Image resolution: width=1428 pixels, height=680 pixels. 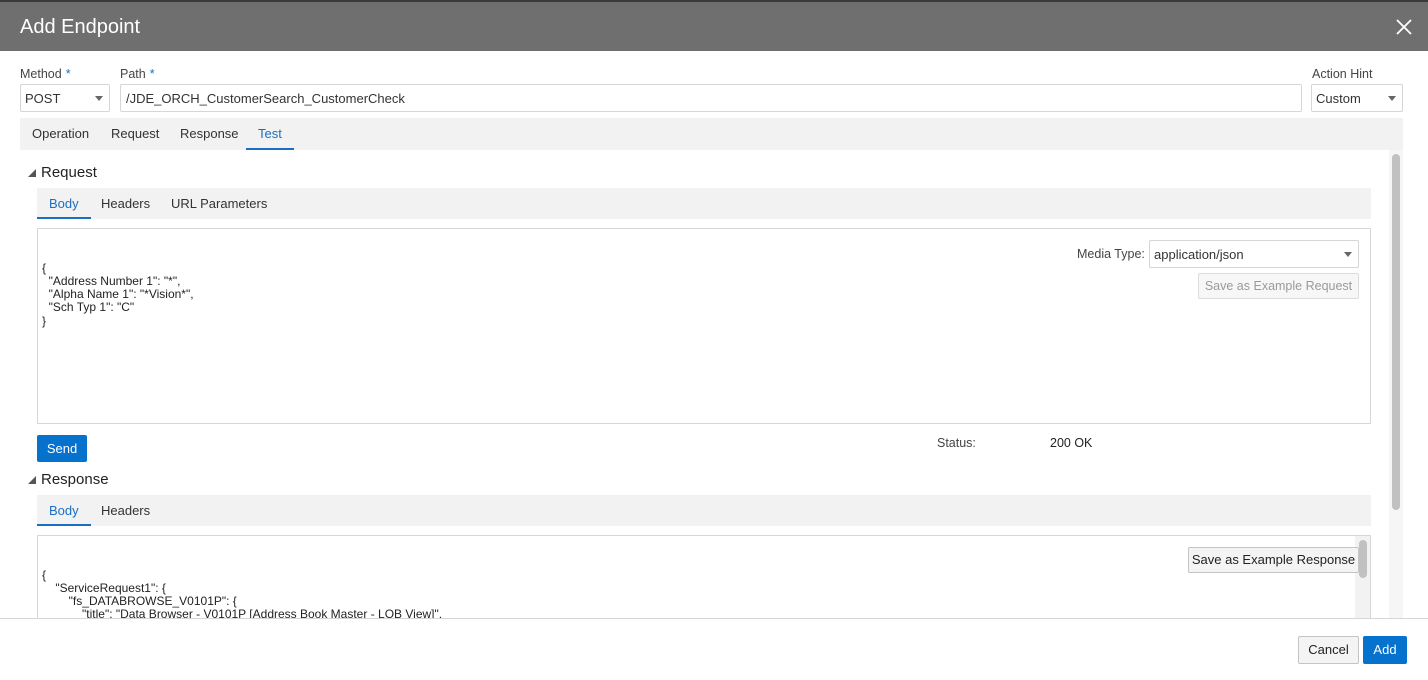 What do you see at coordinates (125, 203) in the screenshot?
I see `request-tab-headers: Headers` at bounding box center [125, 203].